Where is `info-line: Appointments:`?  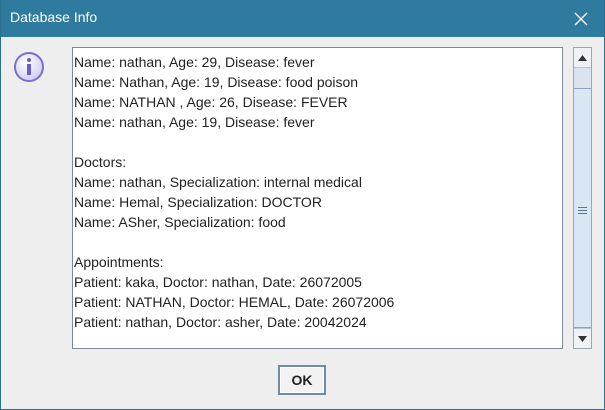 info-line: Appointments: is located at coordinates (119, 262).